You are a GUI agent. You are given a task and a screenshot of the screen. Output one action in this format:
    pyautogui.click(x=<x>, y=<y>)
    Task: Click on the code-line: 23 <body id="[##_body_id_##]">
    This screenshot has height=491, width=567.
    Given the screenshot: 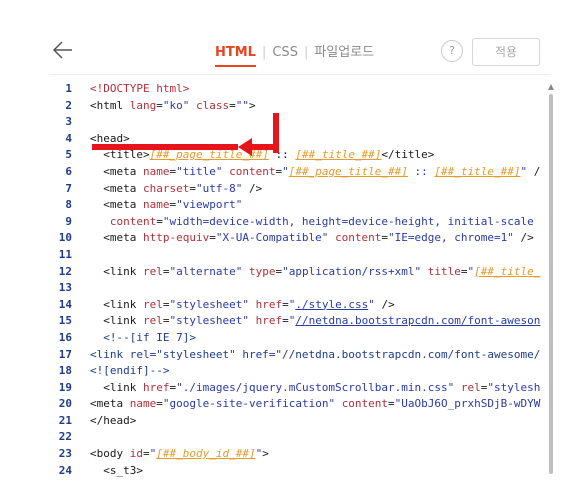 What is the action you would take?
    pyautogui.click(x=298, y=454)
    